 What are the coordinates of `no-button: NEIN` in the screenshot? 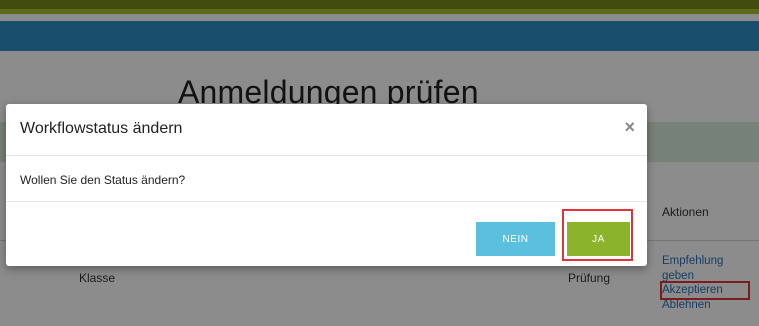 It's located at (515, 239).